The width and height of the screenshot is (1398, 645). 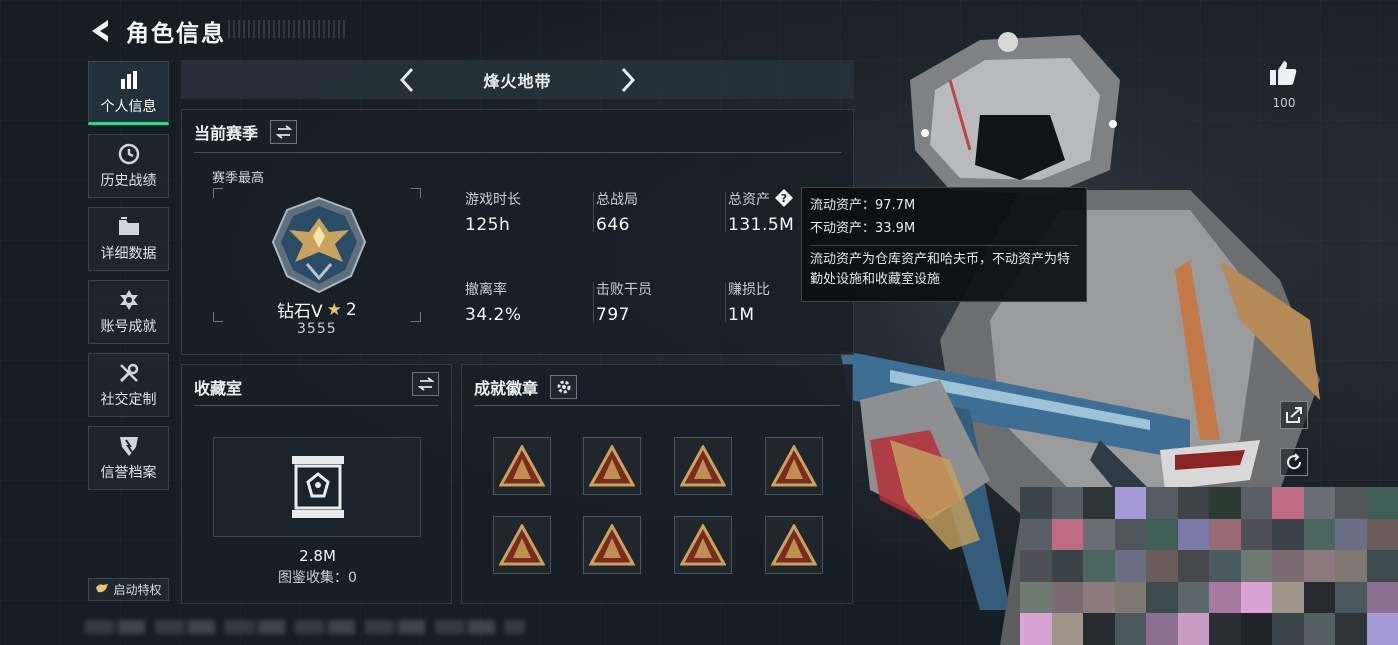 I want to click on fixed-assets: 不动资产：33.9M, so click(x=863, y=228).